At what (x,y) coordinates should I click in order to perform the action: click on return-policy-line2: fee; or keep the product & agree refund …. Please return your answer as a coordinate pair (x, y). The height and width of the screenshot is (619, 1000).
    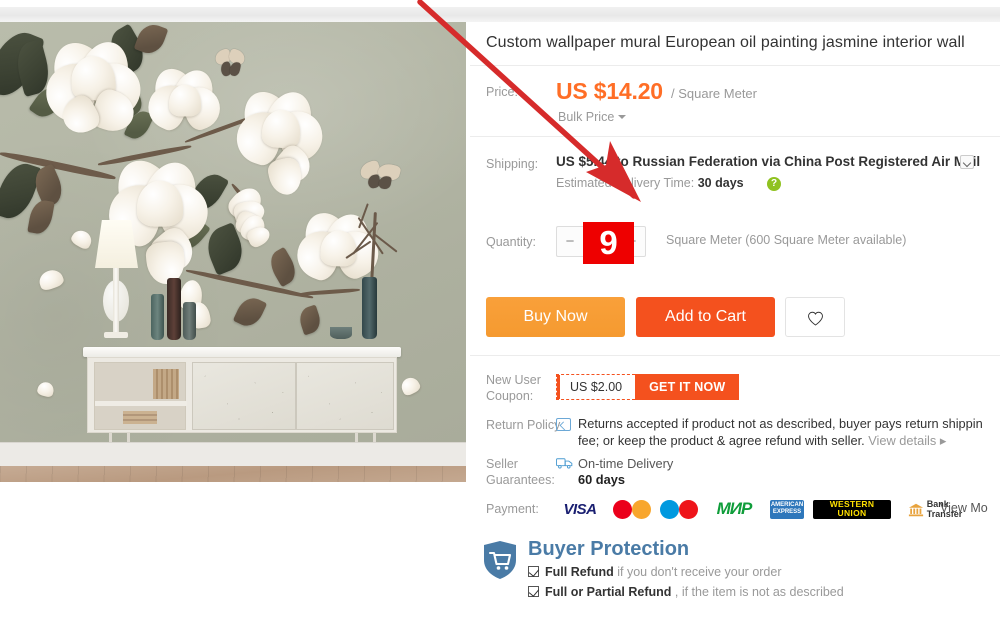
    Looking at the image, I should click on (721, 440).